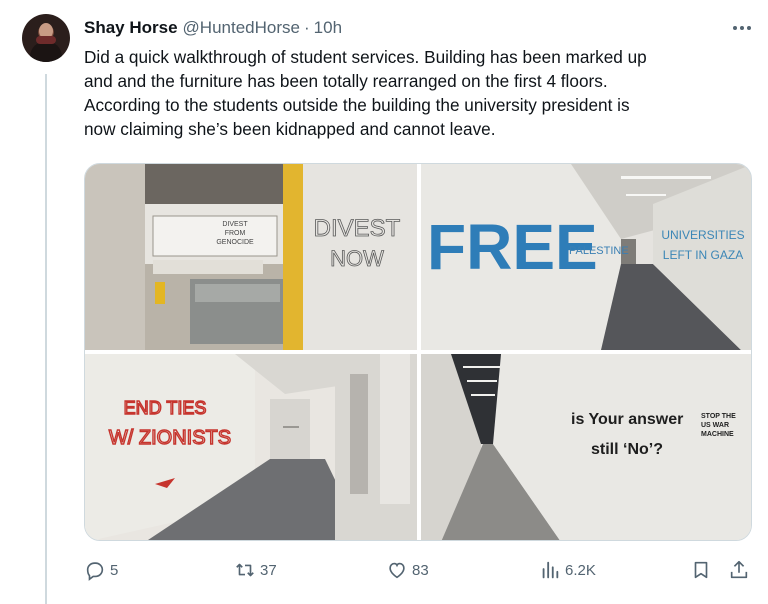 This screenshot has width=768, height=604. What do you see at coordinates (46, 38) in the screenshot?
I see `avatar` at bounding box center [46, 38].